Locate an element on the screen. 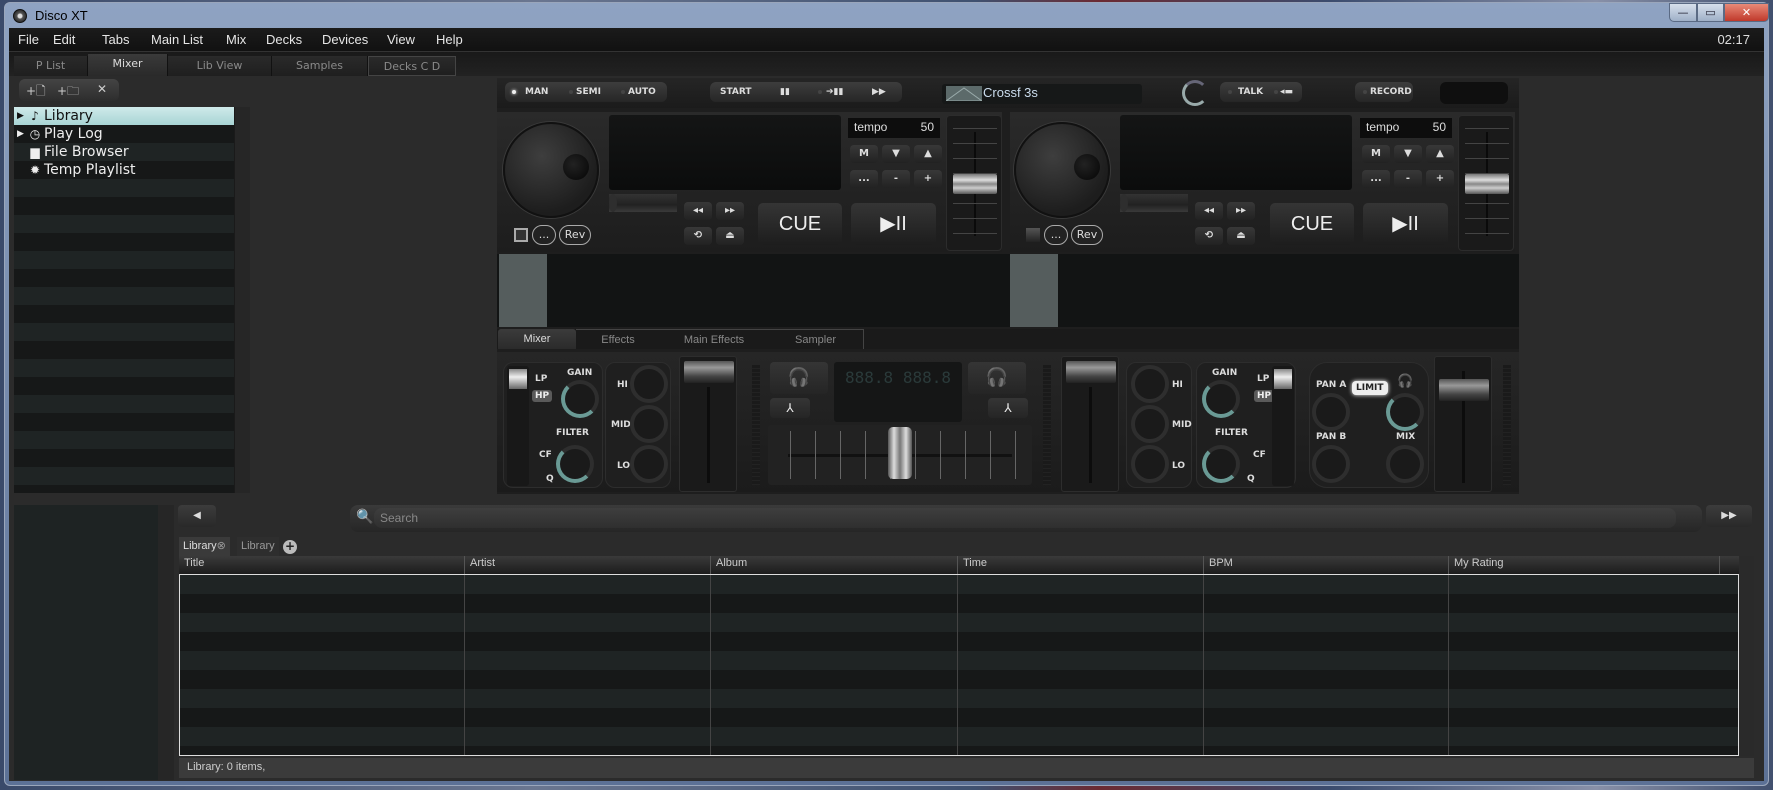  deck-a-tempo-down-button: ▼ is located at coordinates (896, 154).